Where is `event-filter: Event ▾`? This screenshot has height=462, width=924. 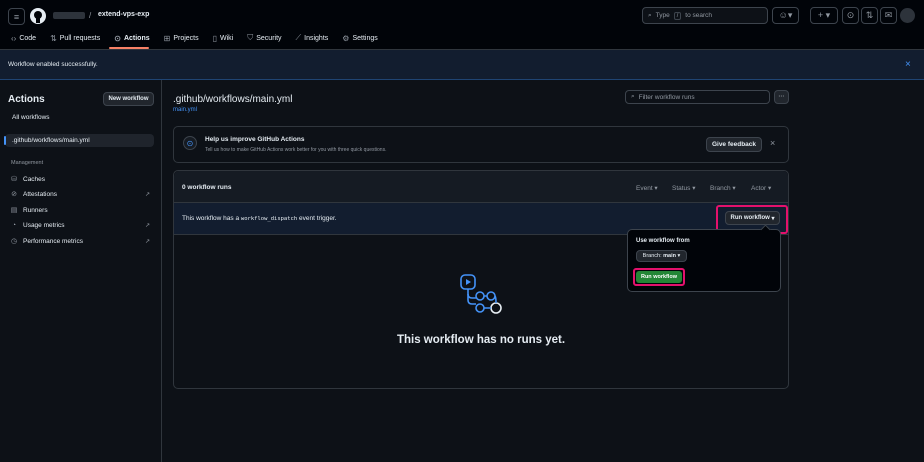 event-filter: Event ▾ is located at coordinates (647, 188).